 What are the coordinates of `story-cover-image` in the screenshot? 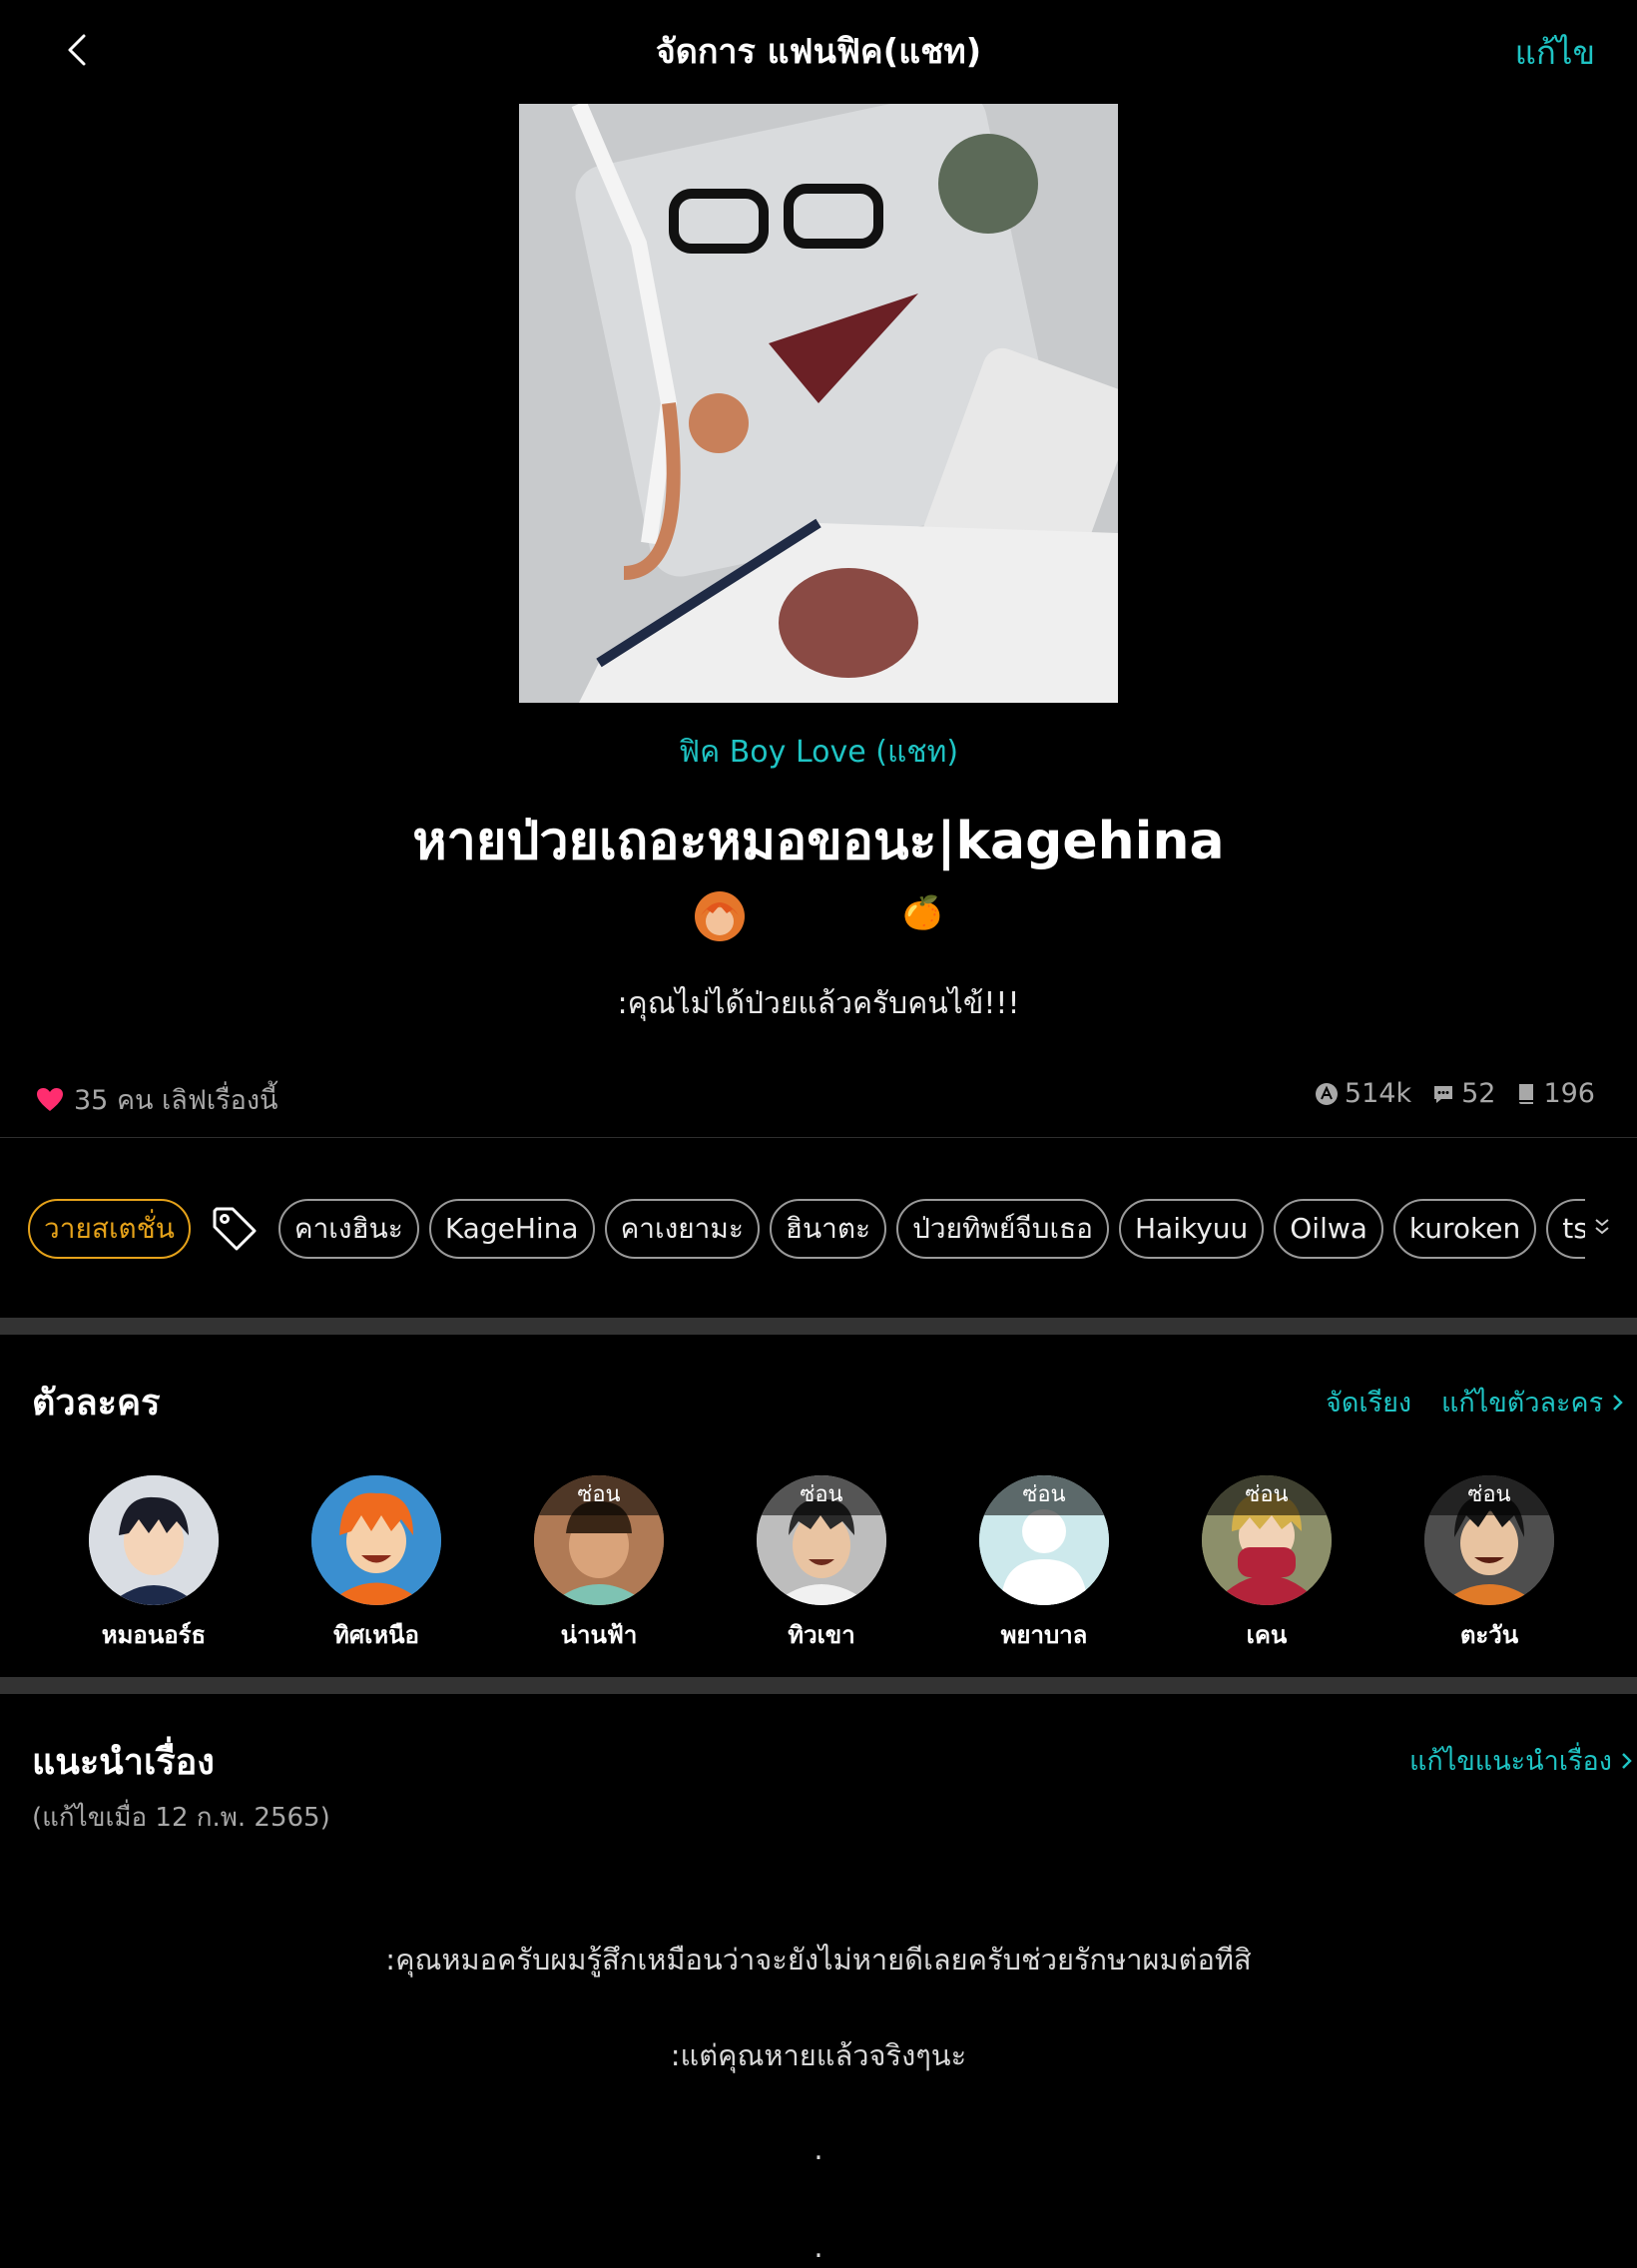 It's located at (818, 403).